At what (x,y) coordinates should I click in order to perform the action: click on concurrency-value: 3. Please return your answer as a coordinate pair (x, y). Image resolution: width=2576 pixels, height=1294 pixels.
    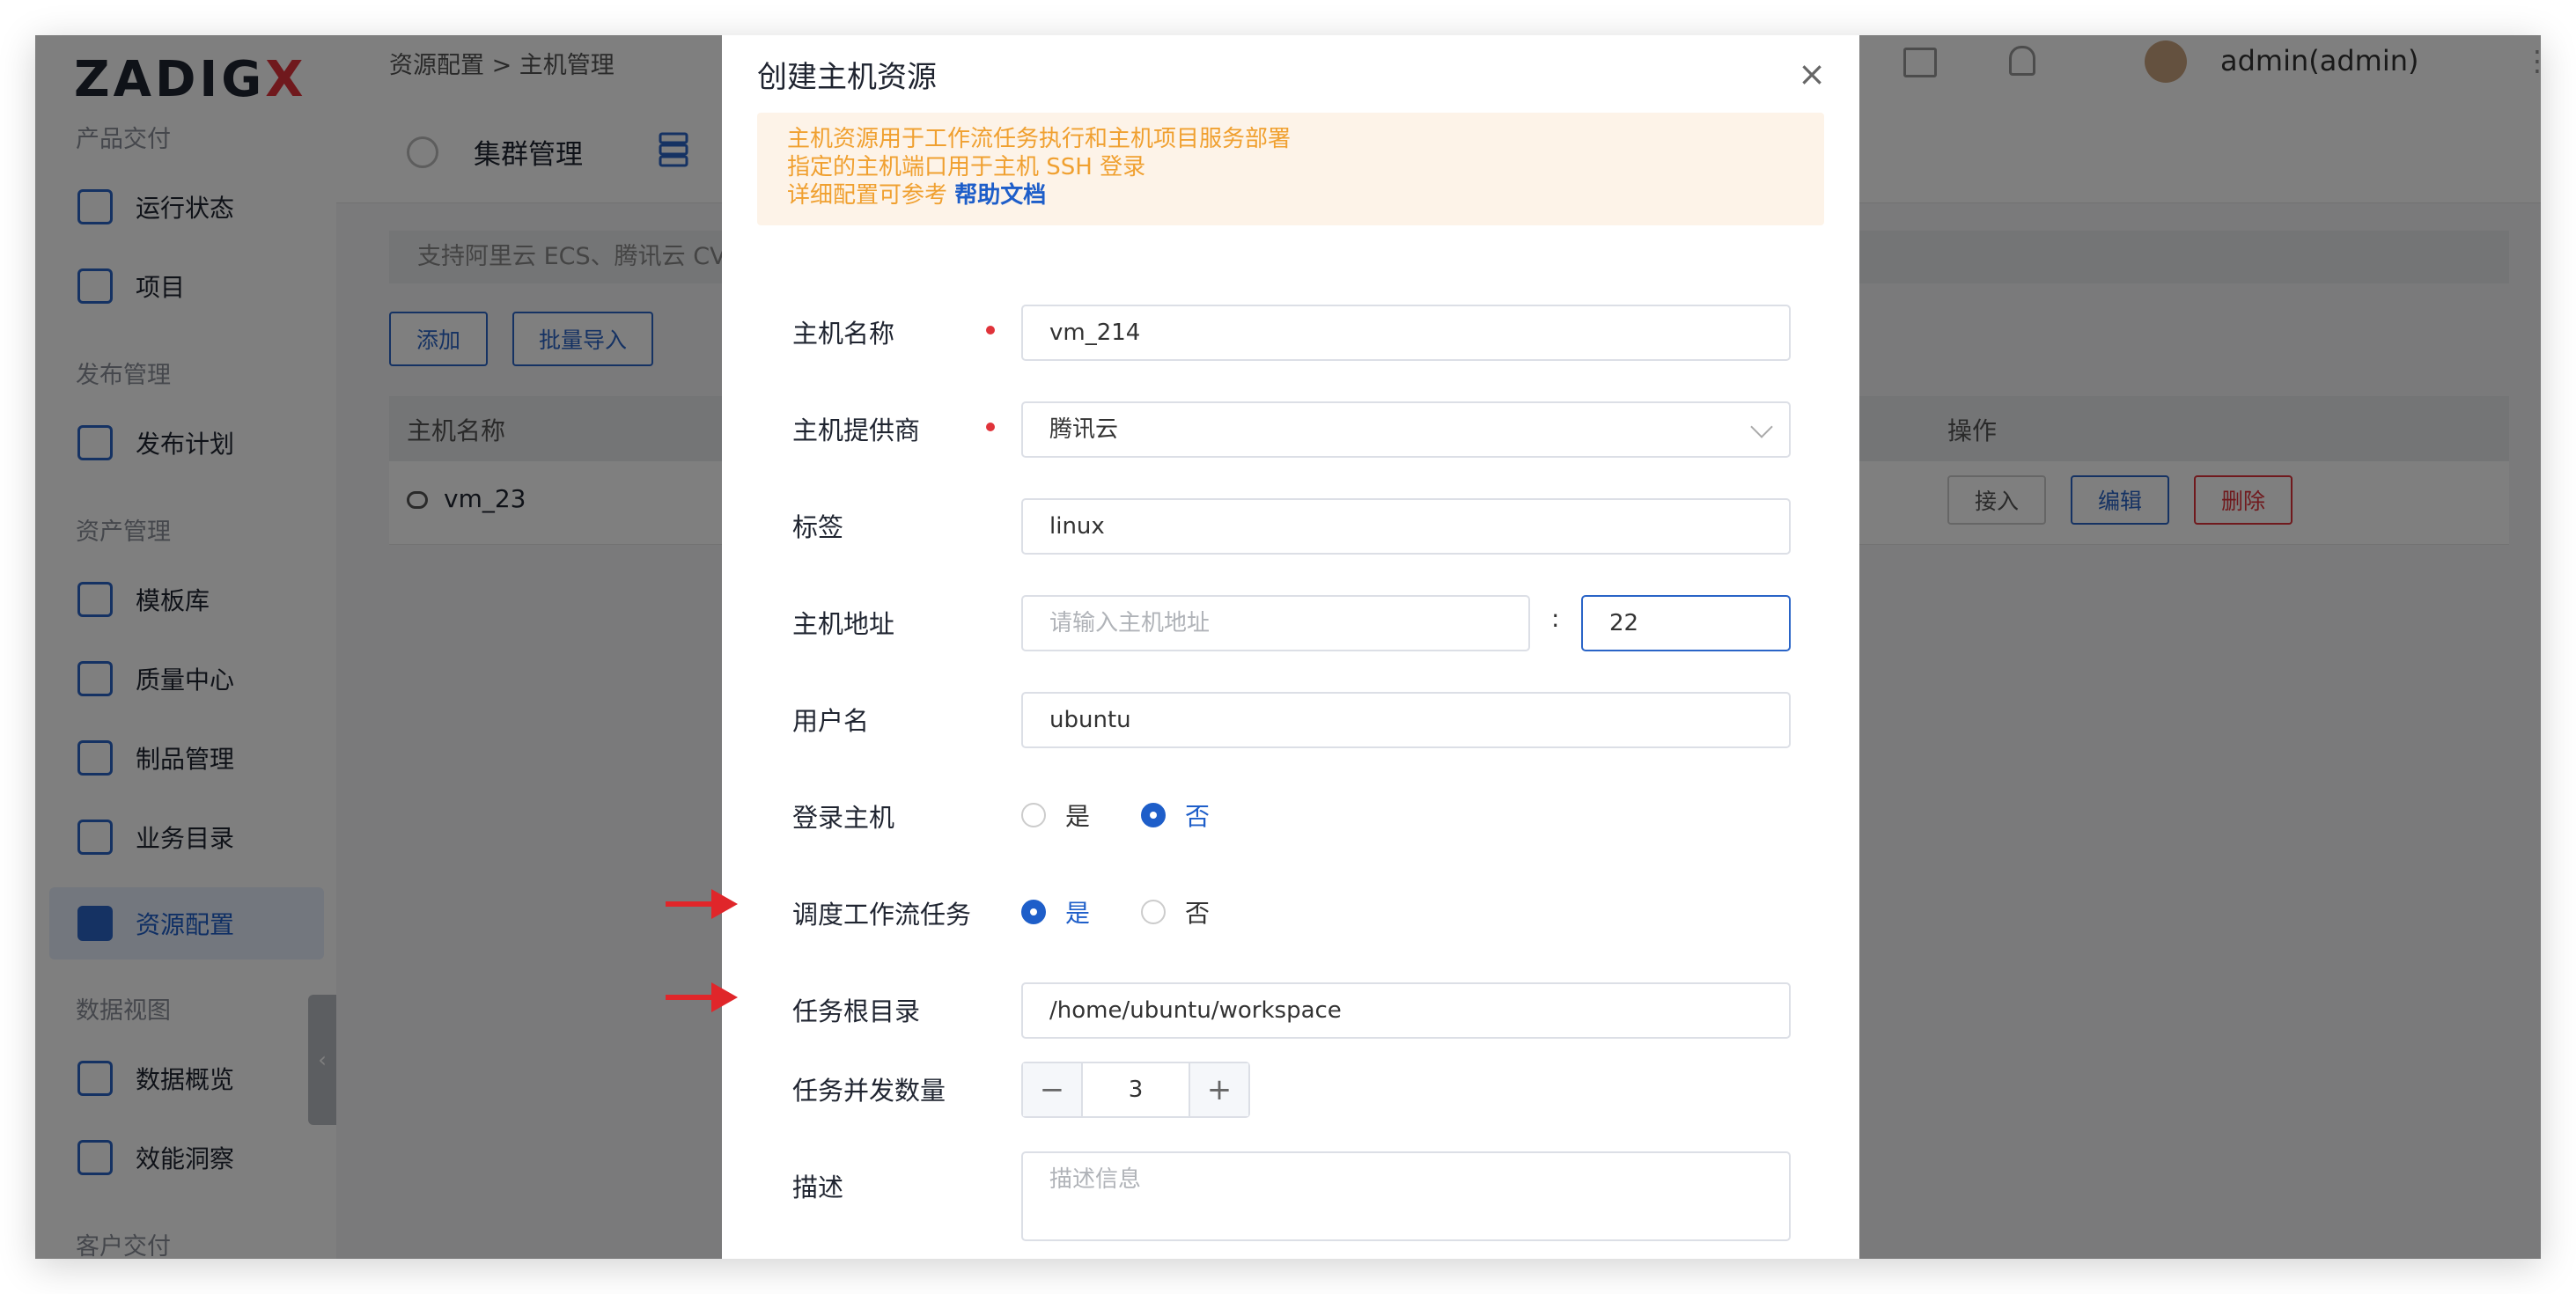
    Looking at the image, I should click on (1136, 1090).